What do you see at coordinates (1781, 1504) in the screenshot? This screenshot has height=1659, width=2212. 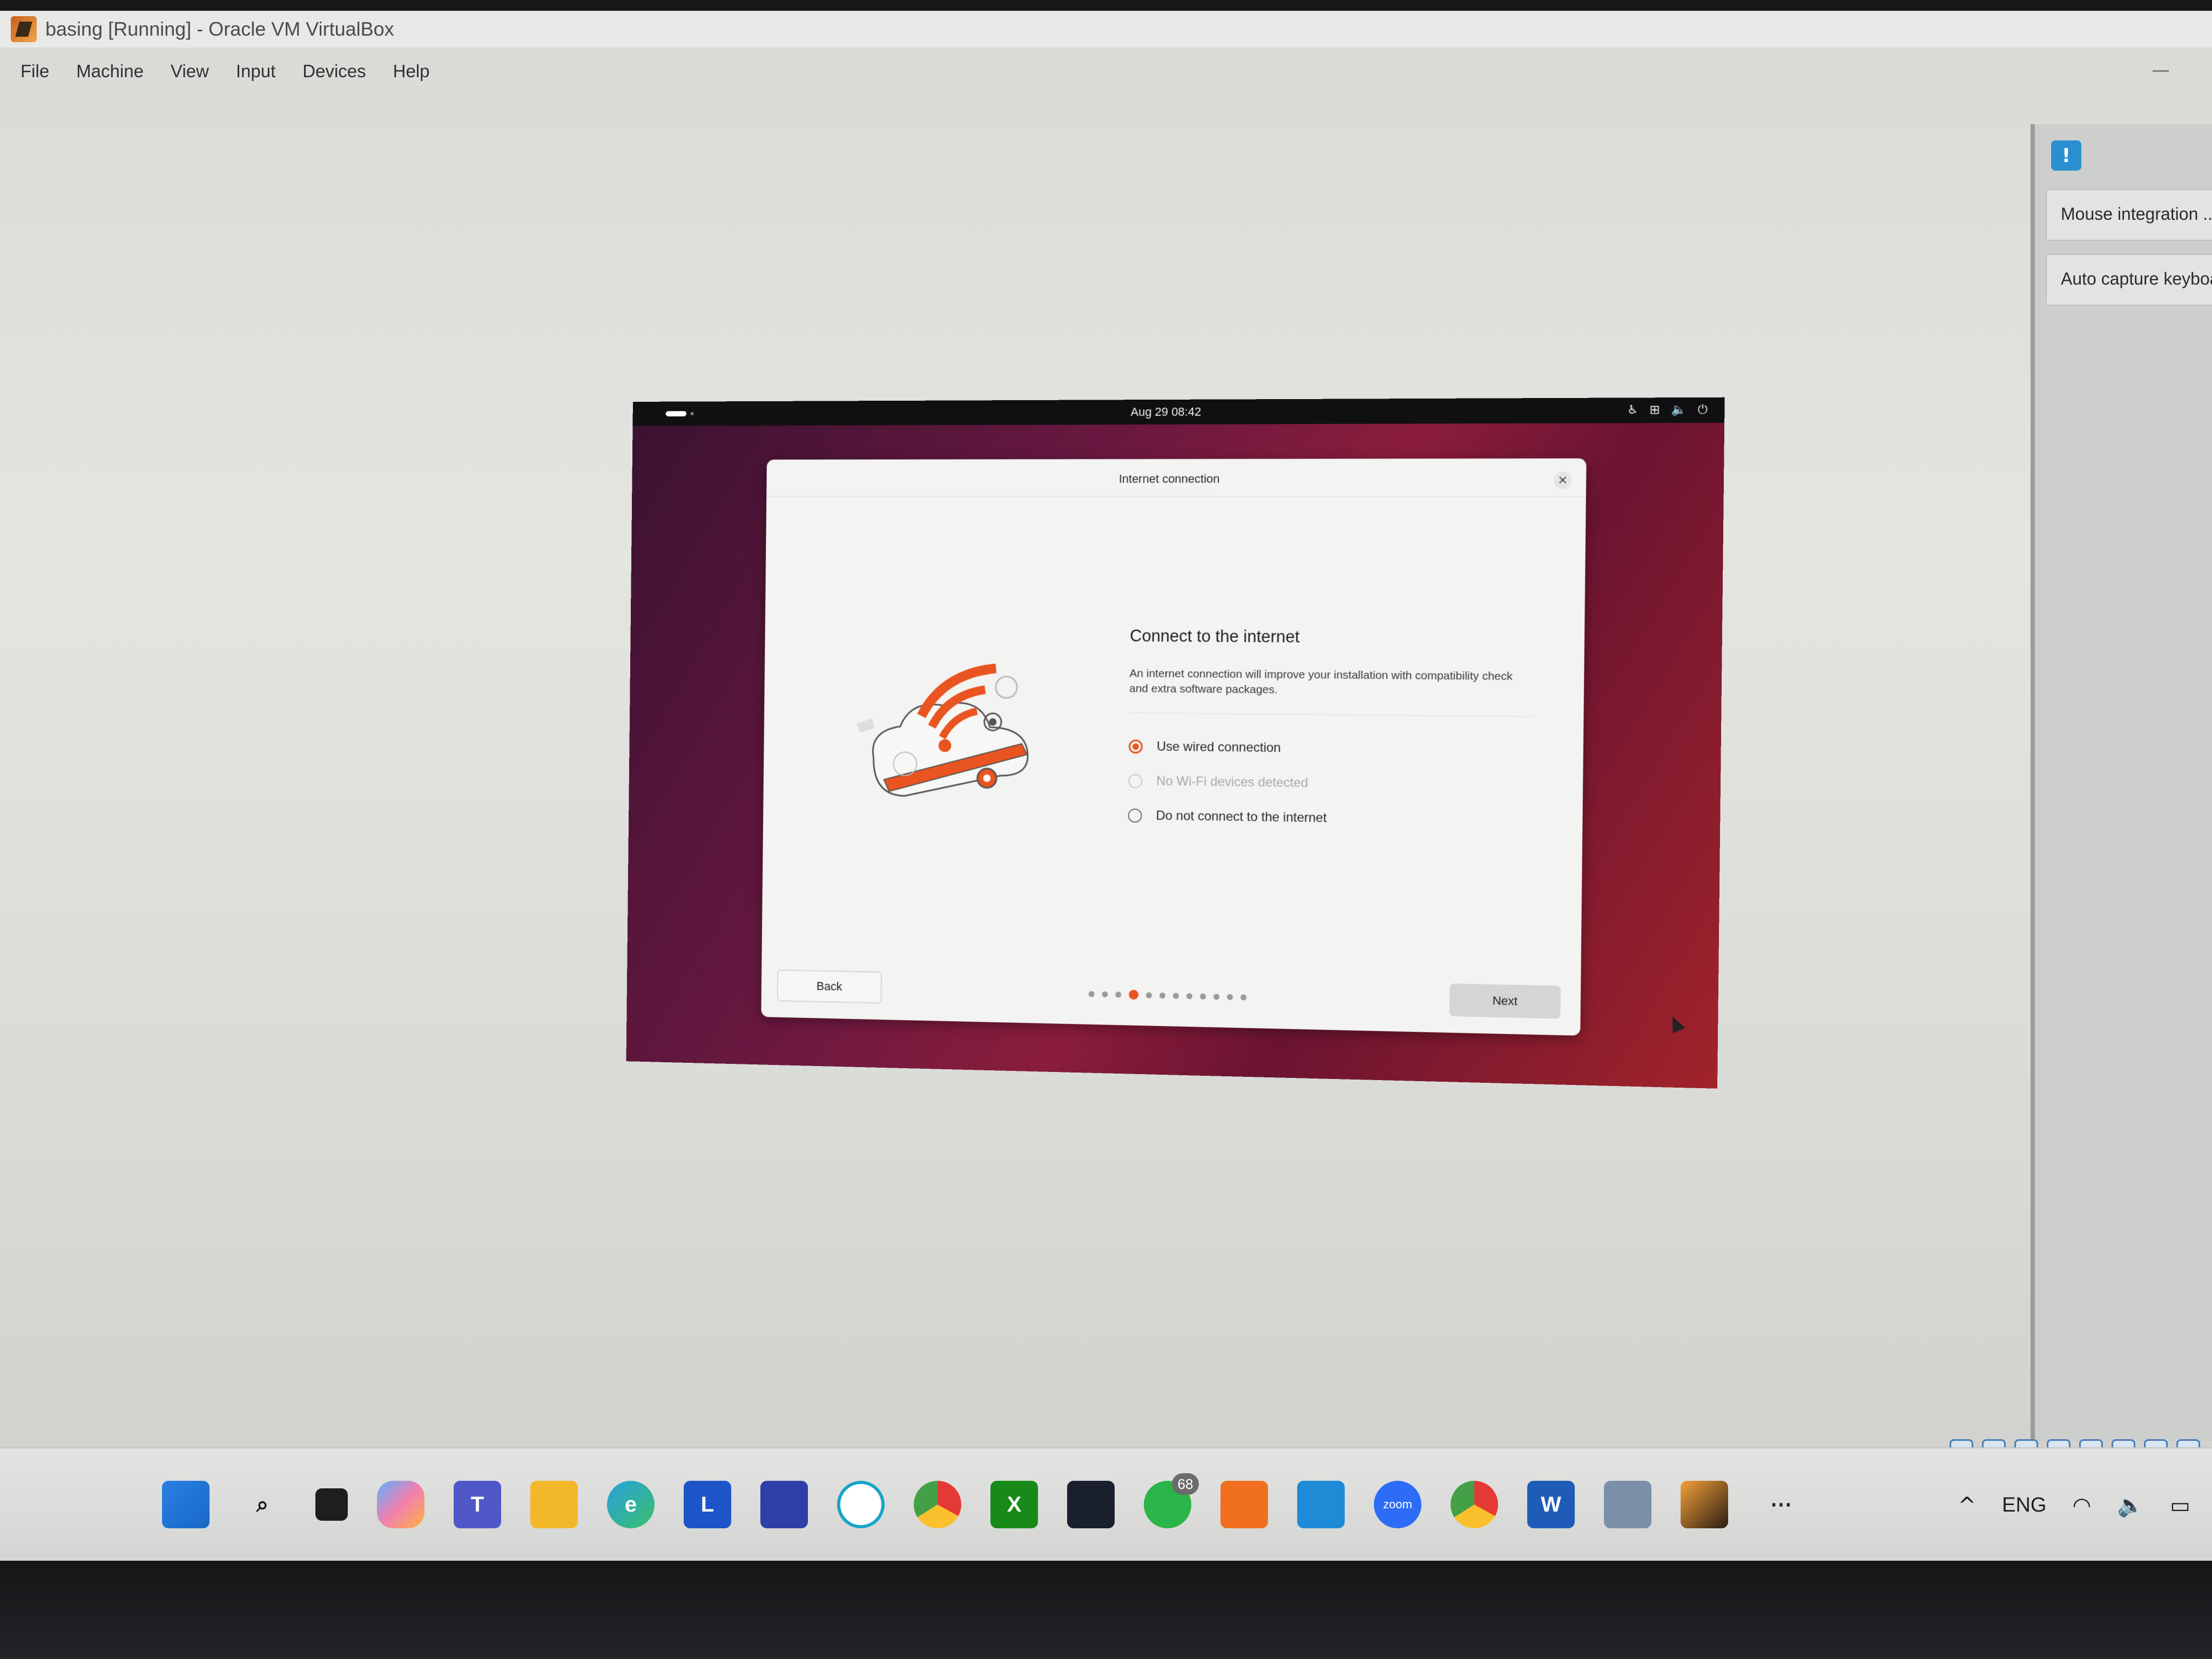 I see `more-icon: ⋯` at bounding box center [1781, 1504].